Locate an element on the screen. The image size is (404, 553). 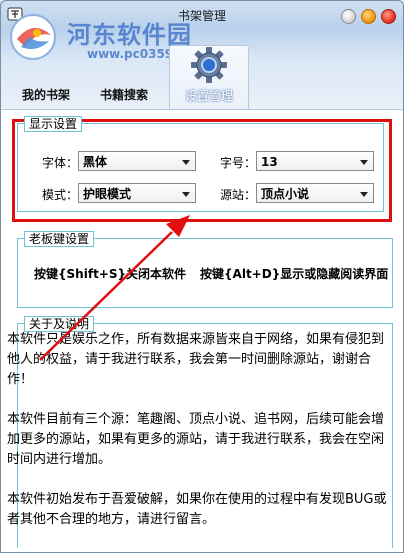
tab-settings: 设置管理 is located at coordinates (209, 77).